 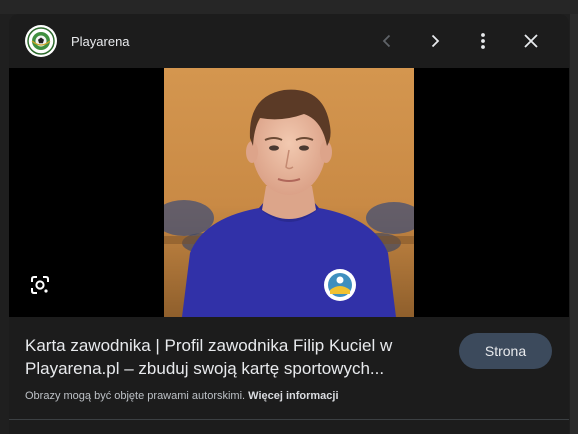 I want to click on playarena-logo-icon, so click(x=41, y=41).